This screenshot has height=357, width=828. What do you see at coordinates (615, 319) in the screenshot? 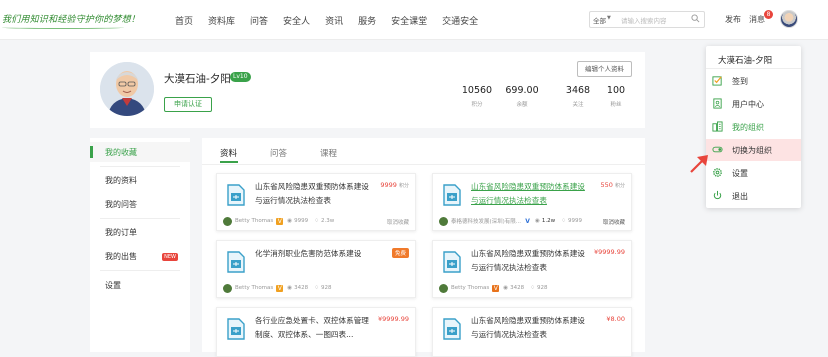
I see `card-price: ¥8.00` at bounding box center [615, 319].